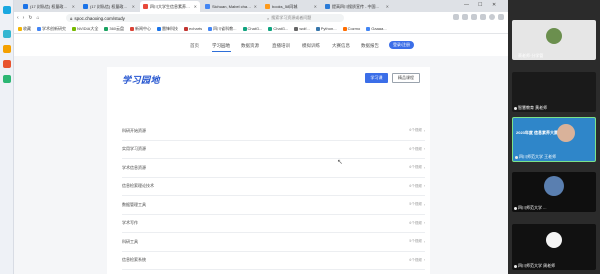  What do you see at coordinates (273, 224) in the screenshot?
I see `course-row: 学术写作 6个视频 ›` at bounding box center [273, 224].